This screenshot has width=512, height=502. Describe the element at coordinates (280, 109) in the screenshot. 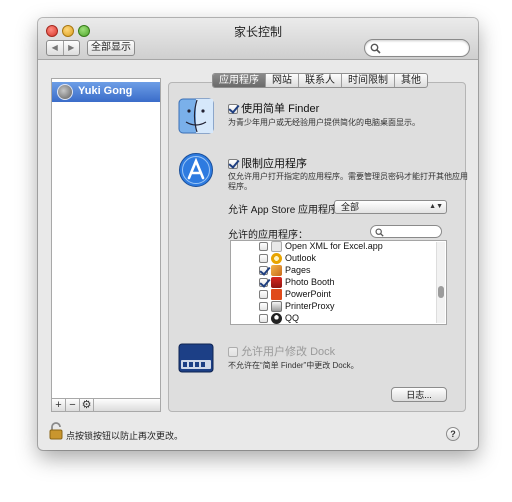

I see `simple-finder-label: 使用简单 Finder` at that location.